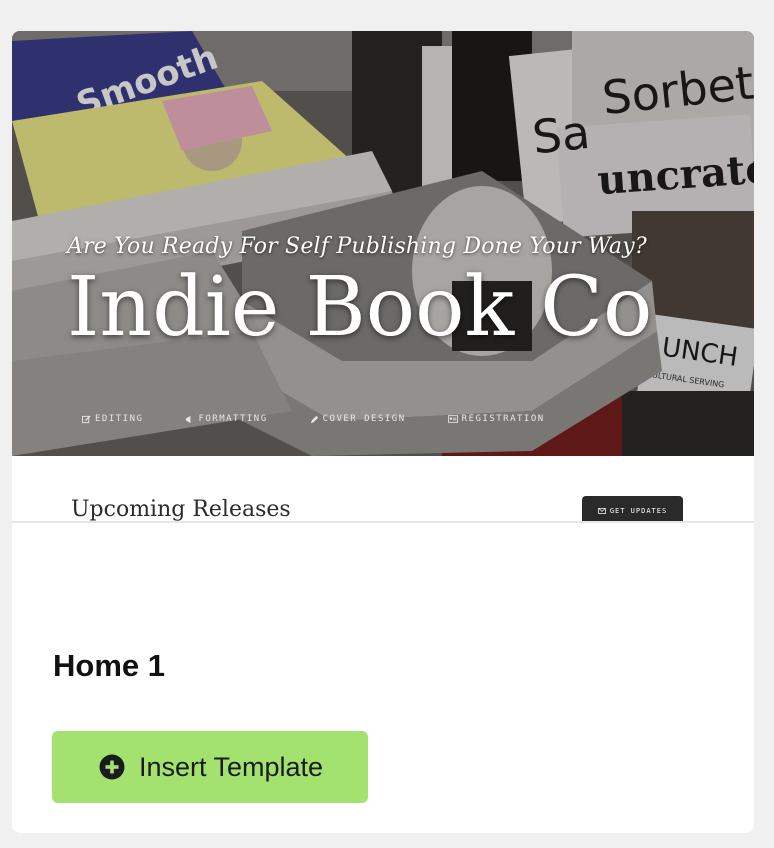  I want to click on id-card-icon, so click(452, 419).